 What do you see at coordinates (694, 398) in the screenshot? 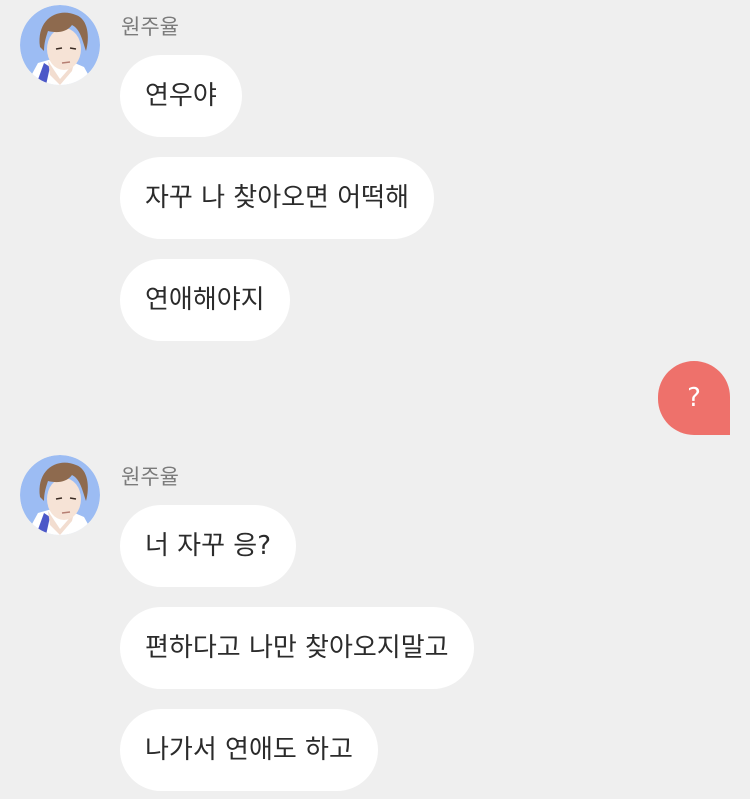
I see `outgoing-message-bubble: ?` at bounding box center [694, 398].